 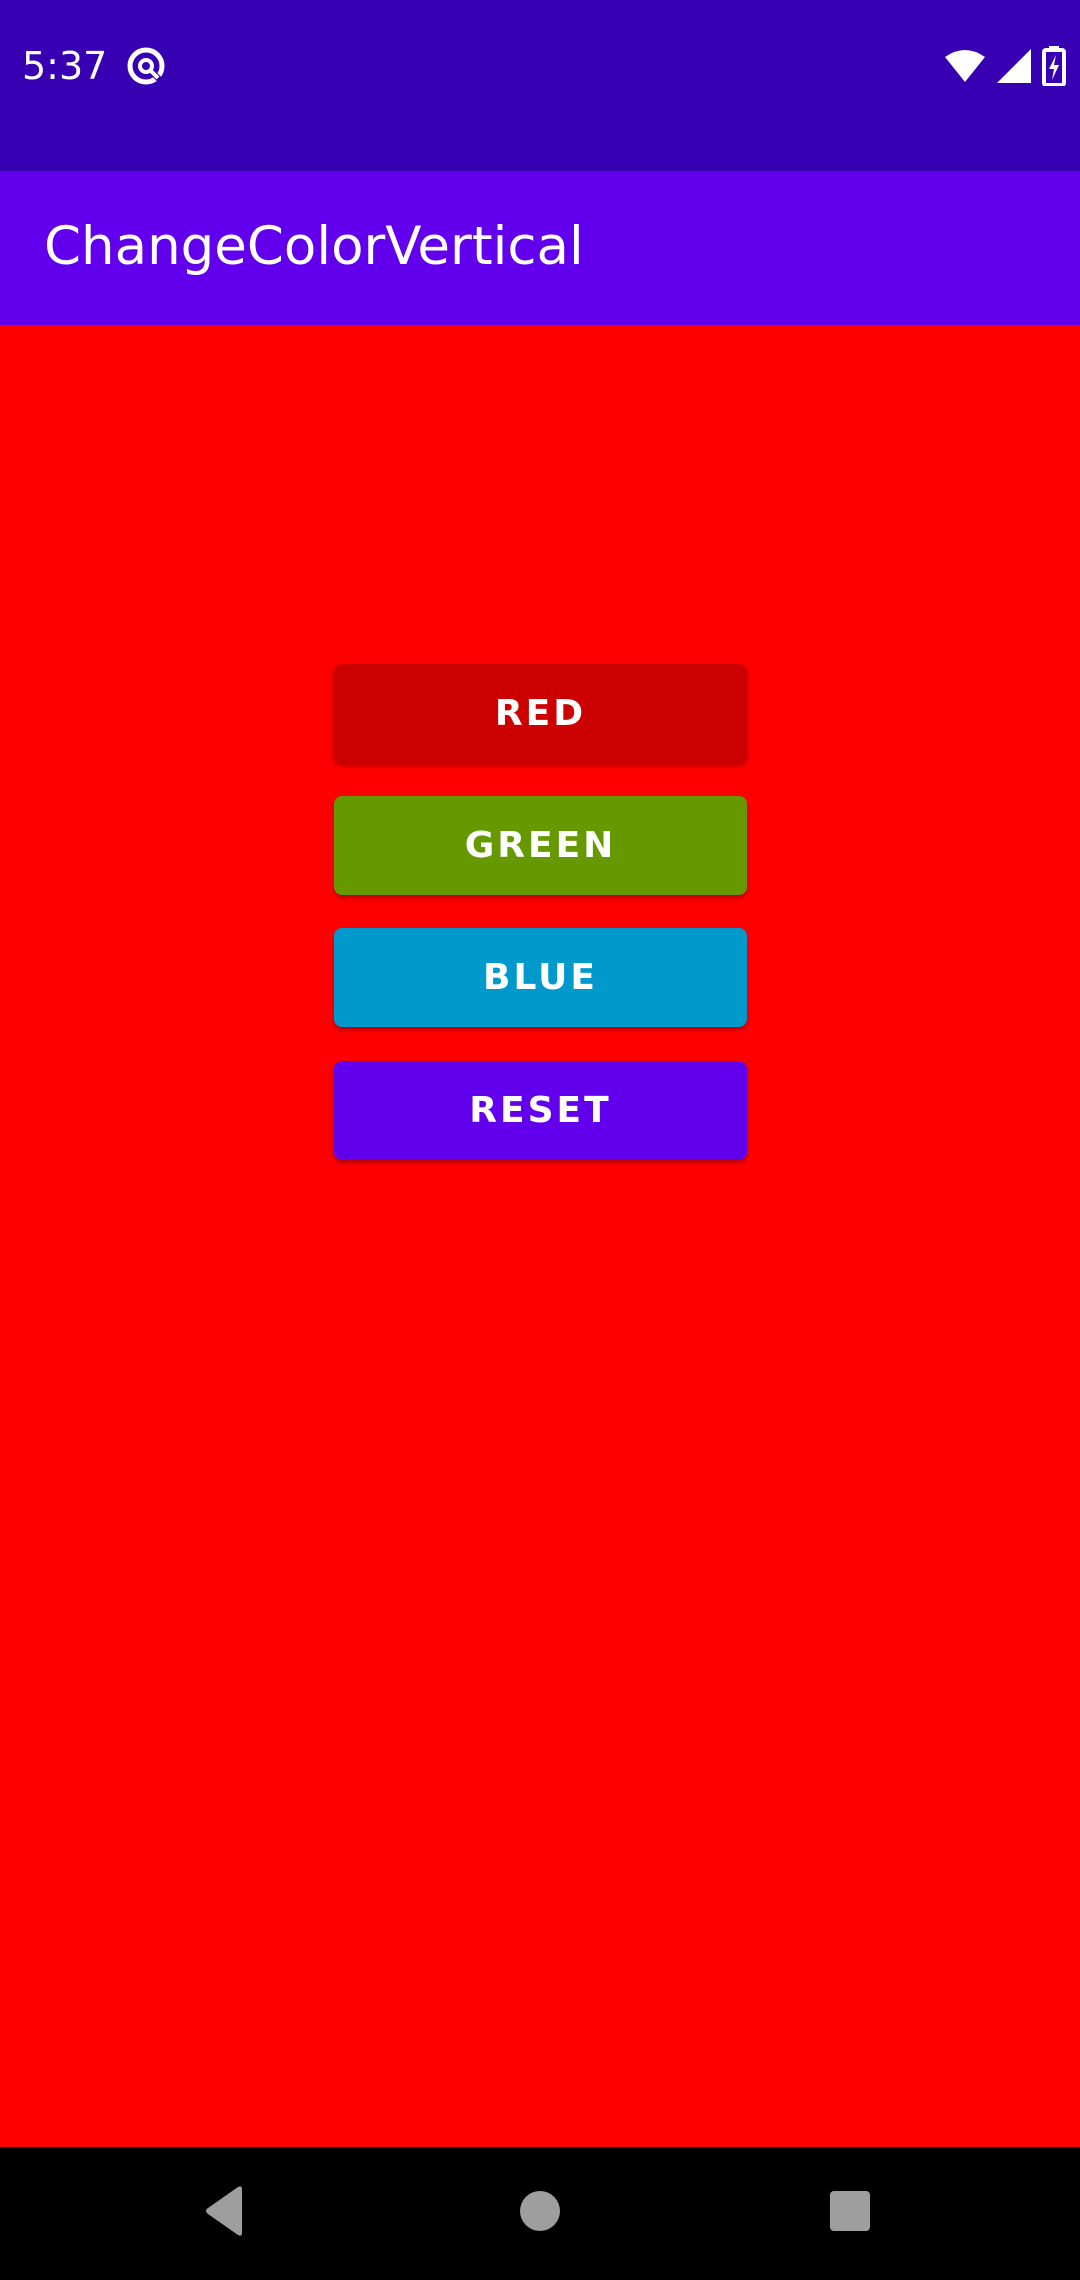 I want to click on recents-button, so click(x=850, y=2213).